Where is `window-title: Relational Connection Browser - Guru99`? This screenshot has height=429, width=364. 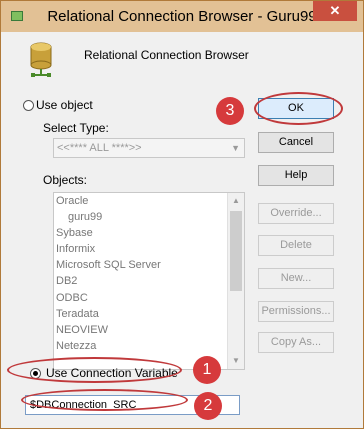
window-title: Relational Connection Browser - Guru99 is located at coordinates (182, 16).